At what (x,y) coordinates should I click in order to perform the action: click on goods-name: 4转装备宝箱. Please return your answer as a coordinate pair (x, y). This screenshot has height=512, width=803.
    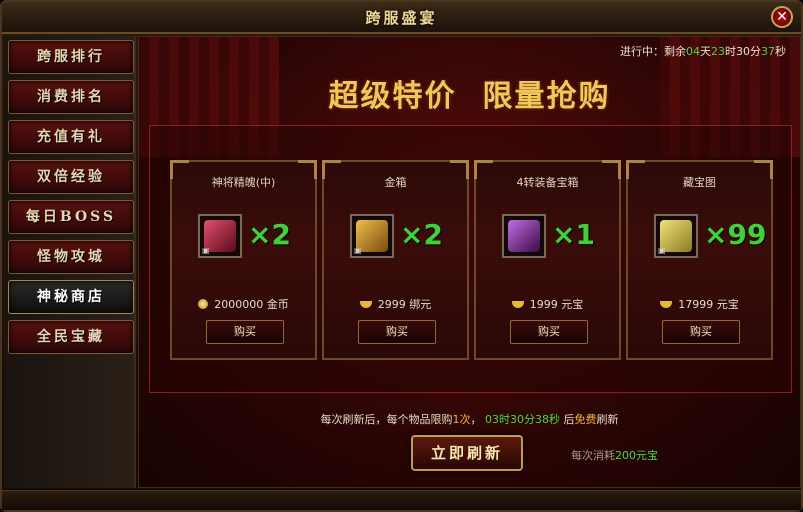
    Looking at the image, I should click on (547, 182).